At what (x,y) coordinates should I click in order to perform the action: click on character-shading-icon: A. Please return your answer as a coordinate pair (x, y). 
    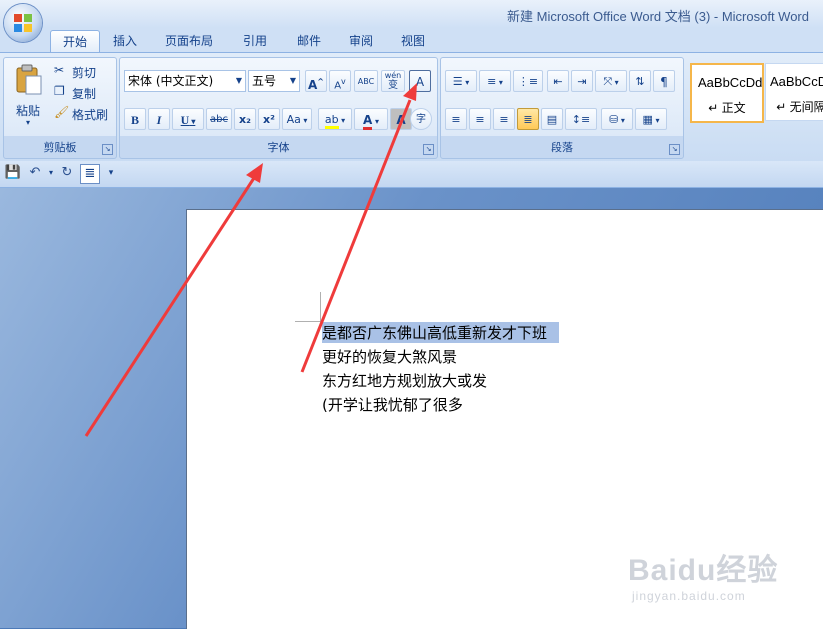
    Looking at the image, I should click on (401, 120).